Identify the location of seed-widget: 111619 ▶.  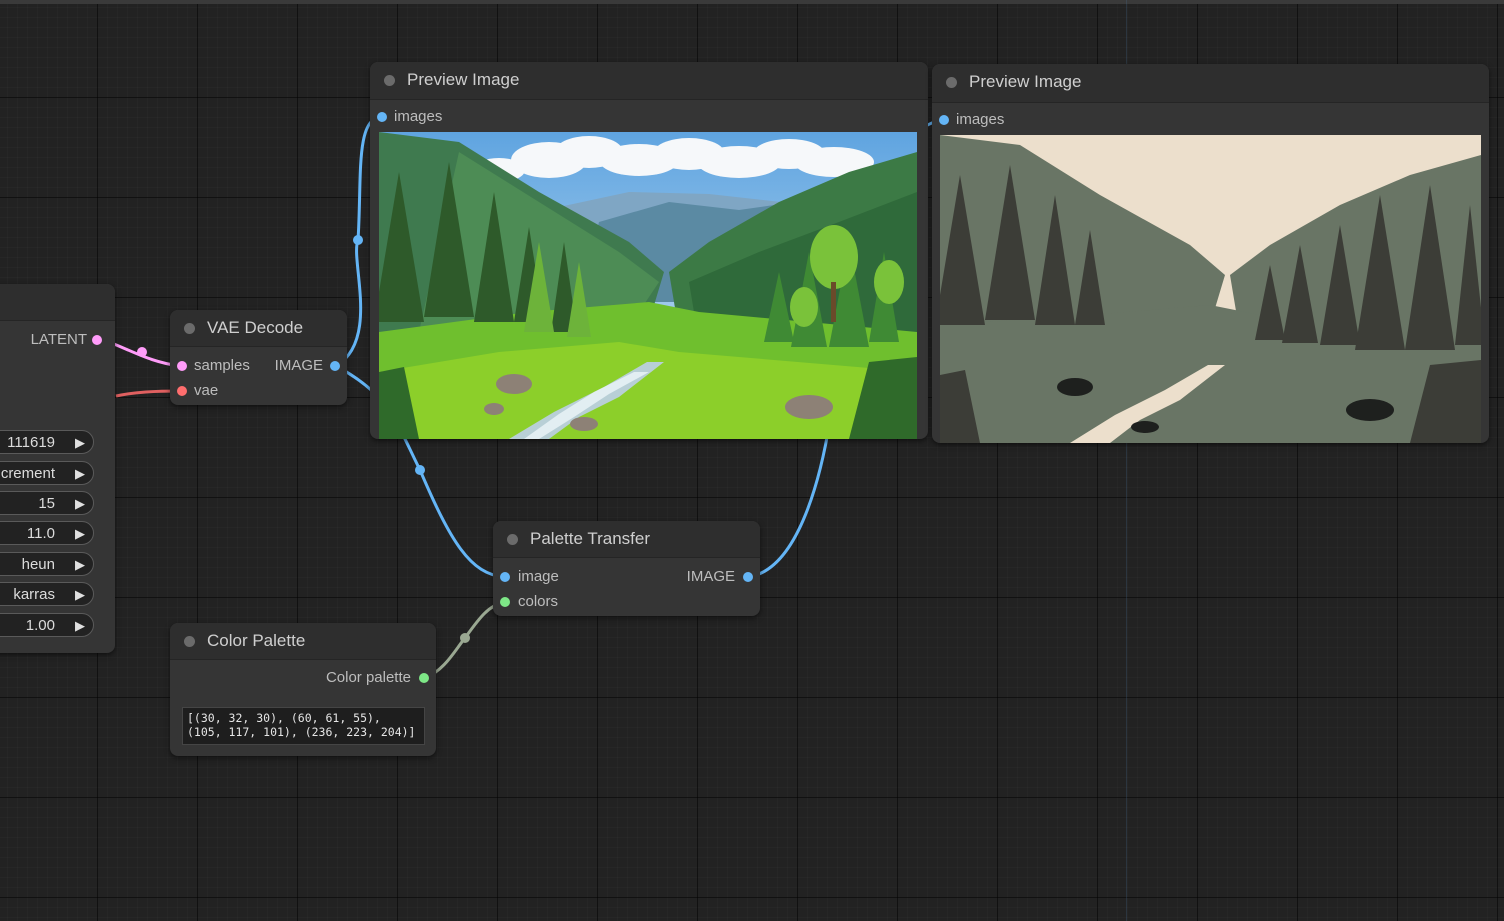
(47, 442).